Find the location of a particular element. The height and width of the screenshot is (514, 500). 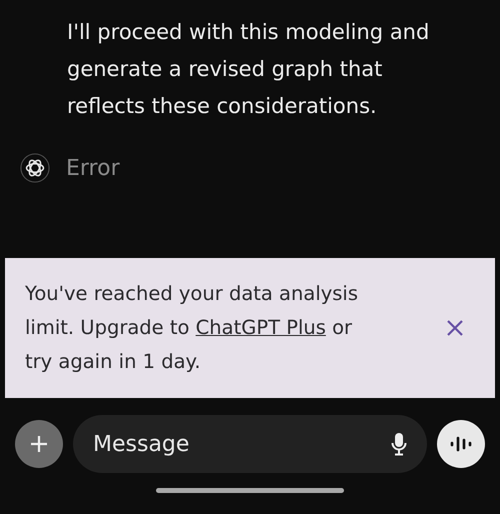

upgrade-link: ChatGPT Plus is located at coordinates (261, 327).